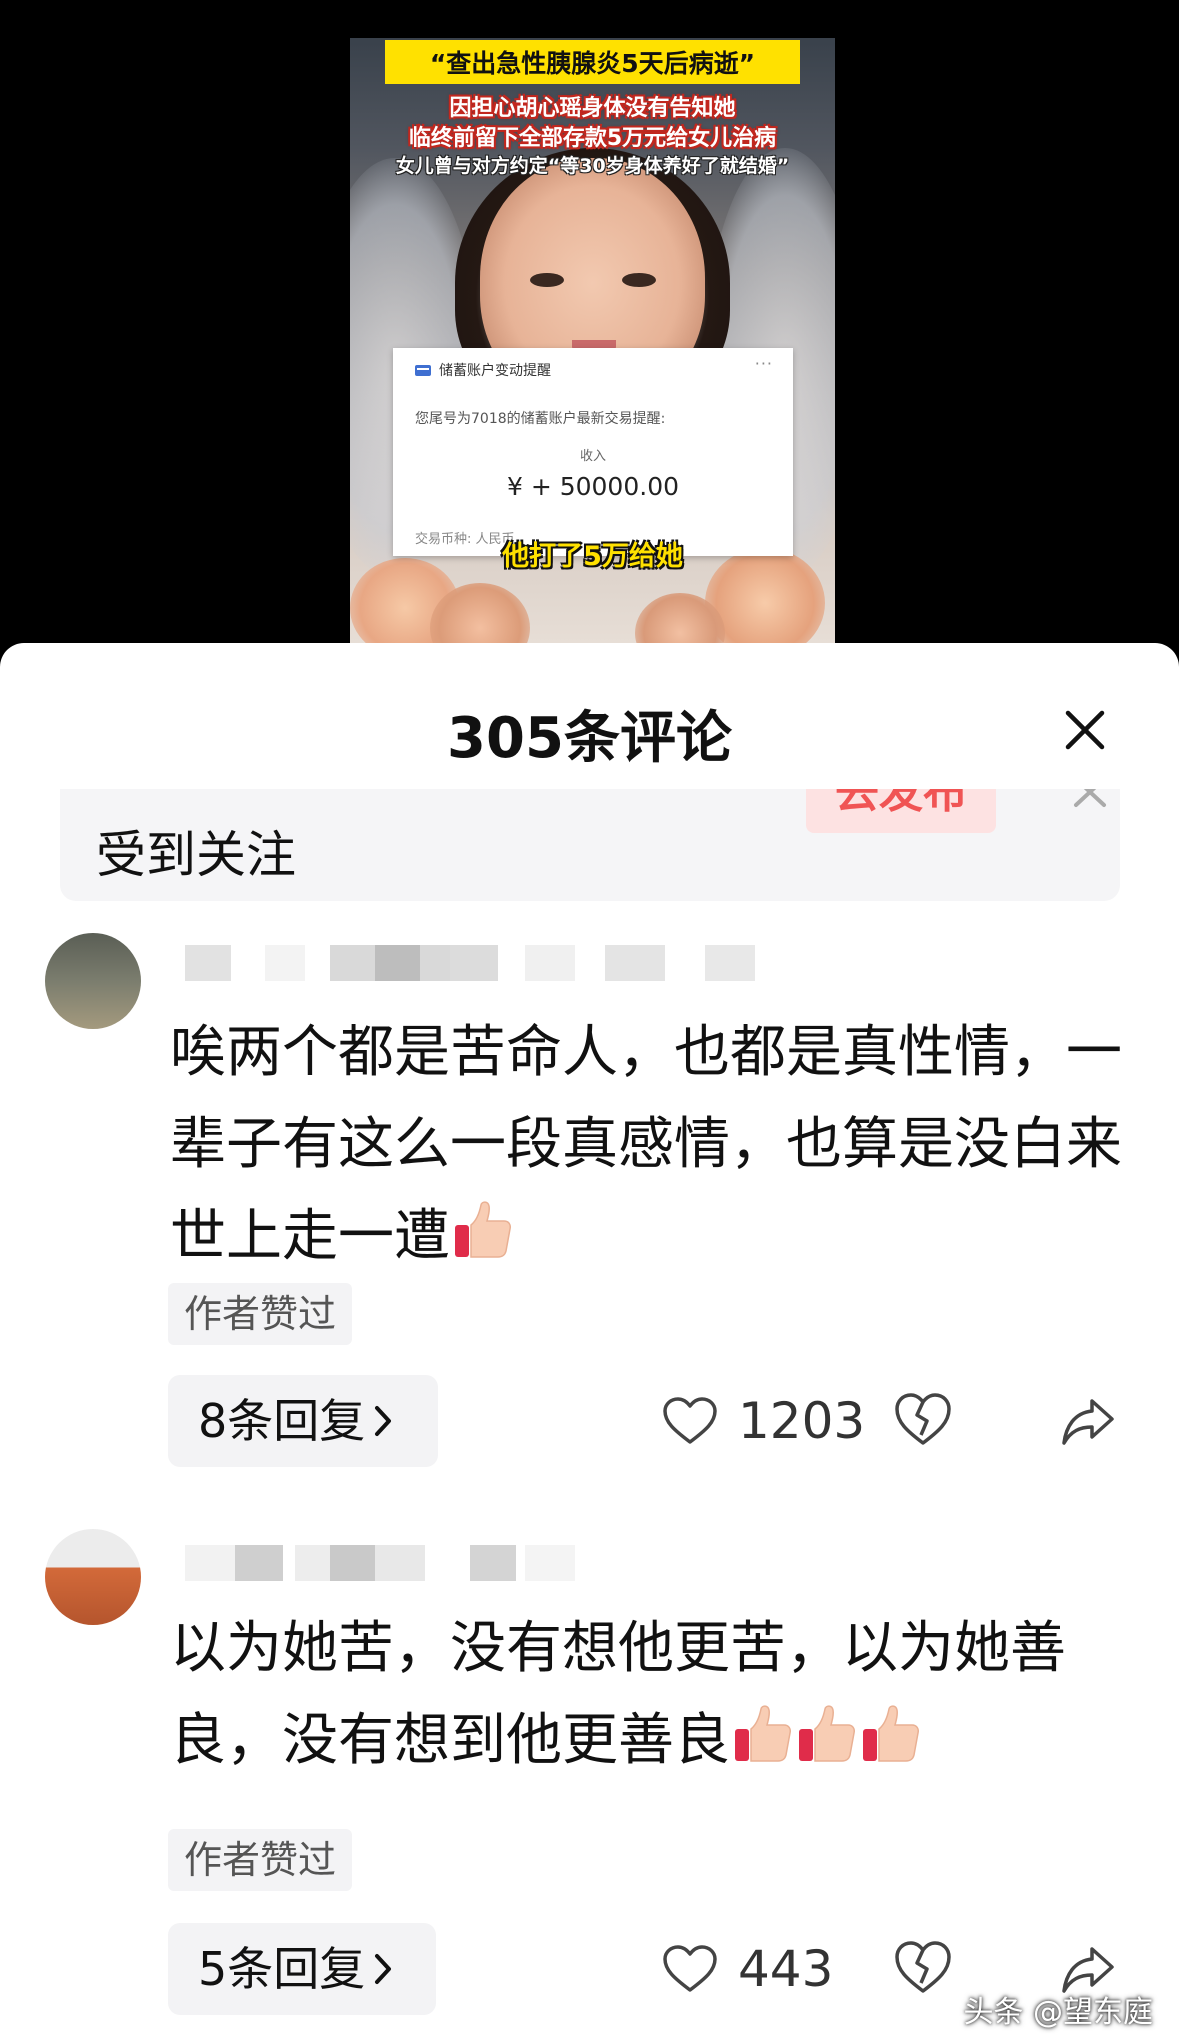  What do you see at coordinates (495, 371) in the screenshot?
I see `bank-card-title: 储蓄账户变动提醒` at bounding box center [495, 371].